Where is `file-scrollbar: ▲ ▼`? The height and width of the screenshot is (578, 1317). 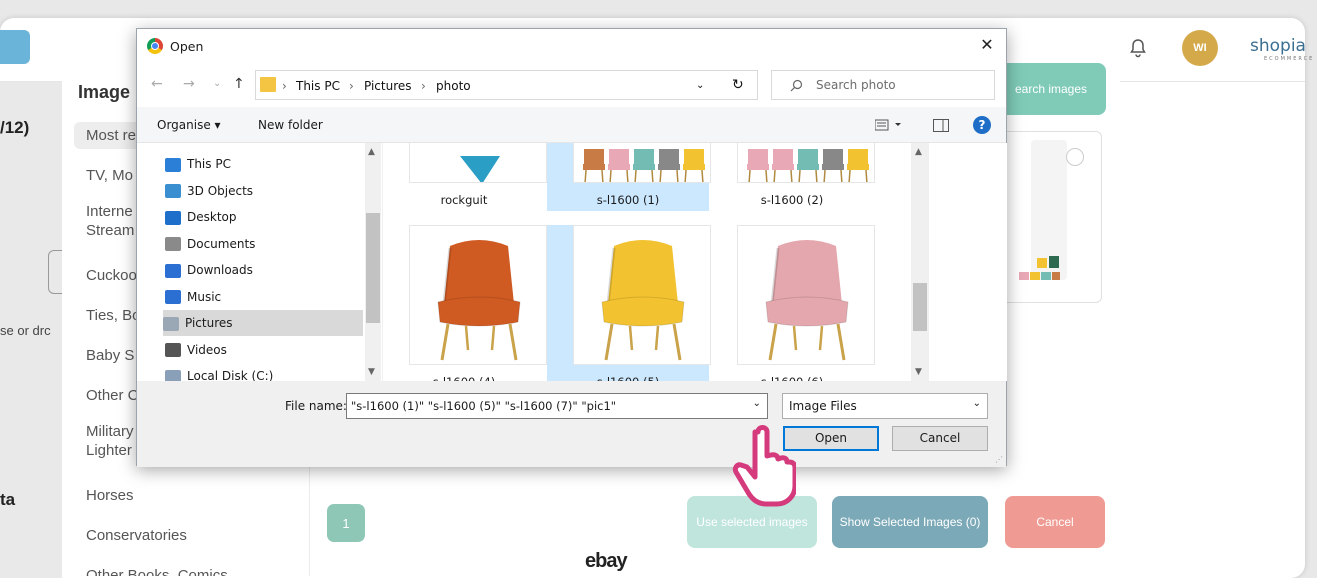 file-scrollbar: ▲ ▼ is located at coordinates (920, 262).